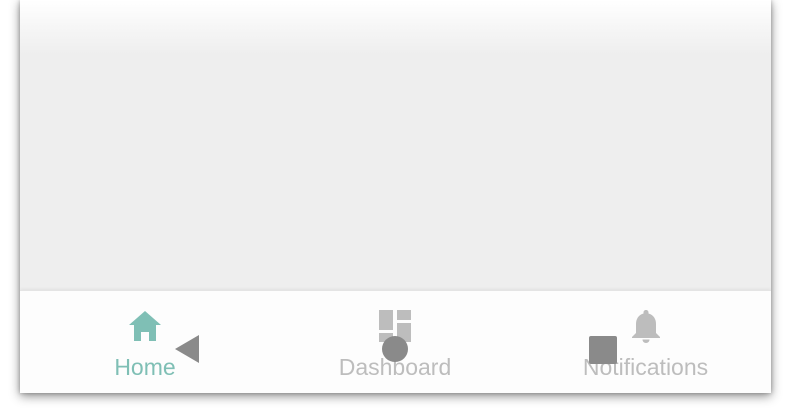 This screenshot has width=791, height=416. I want to click on home-circle-icon, so click(395, 349).